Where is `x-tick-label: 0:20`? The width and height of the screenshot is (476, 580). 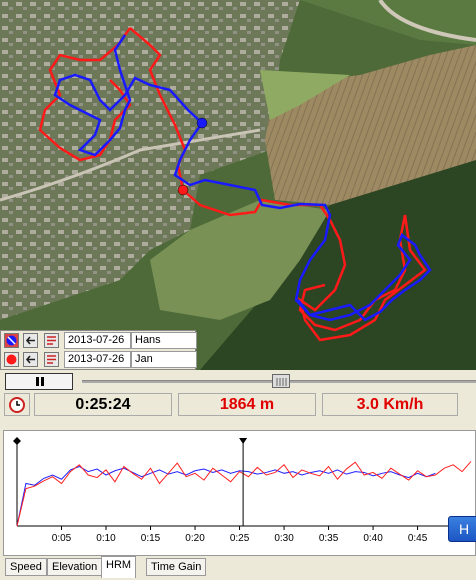 x-tick-label: 0:20 is located at coordinates (195, 538).